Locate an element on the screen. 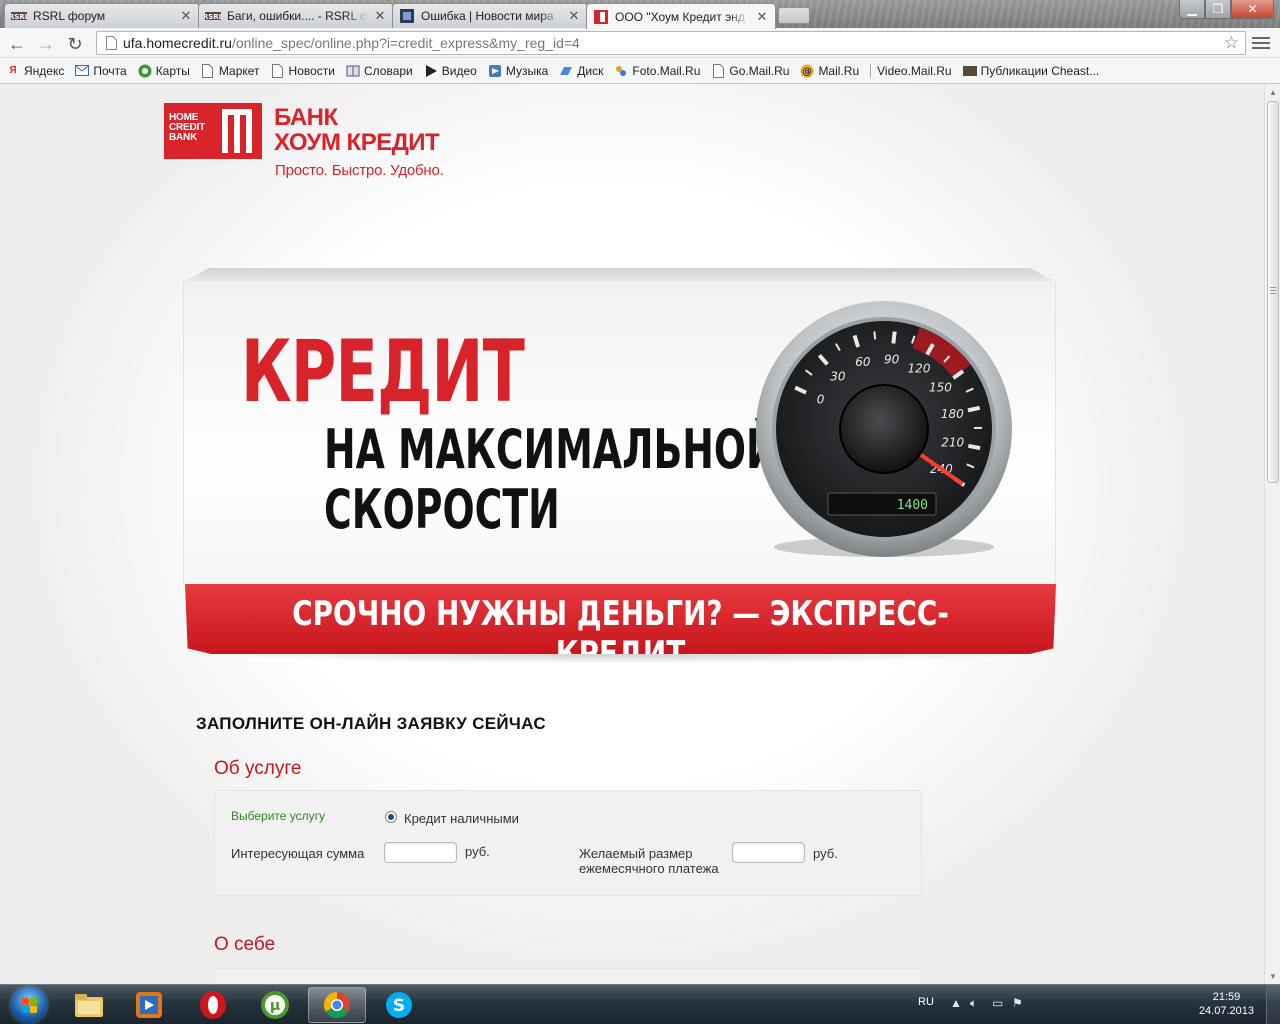  taskbar-opera is located at coordinates (213, 1005).